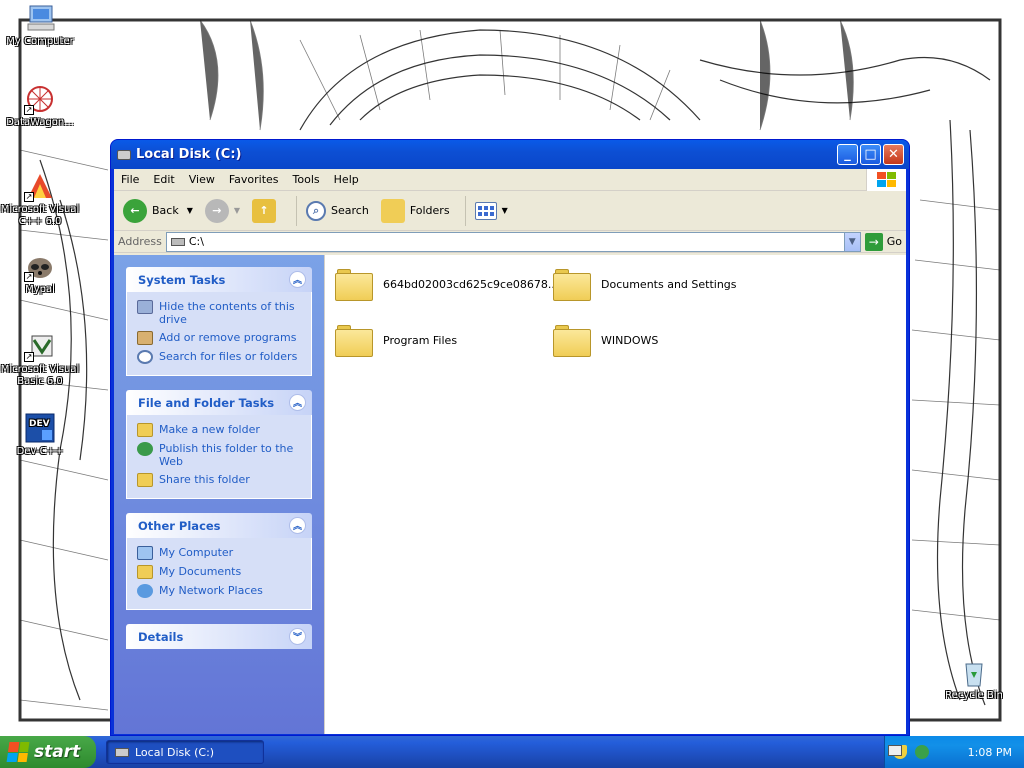  What do you see at coordinates (40, 273) in the screenshot?
I see `desktop-icon-mypal: ↗ Mypal` at bounding box center [40, 273].